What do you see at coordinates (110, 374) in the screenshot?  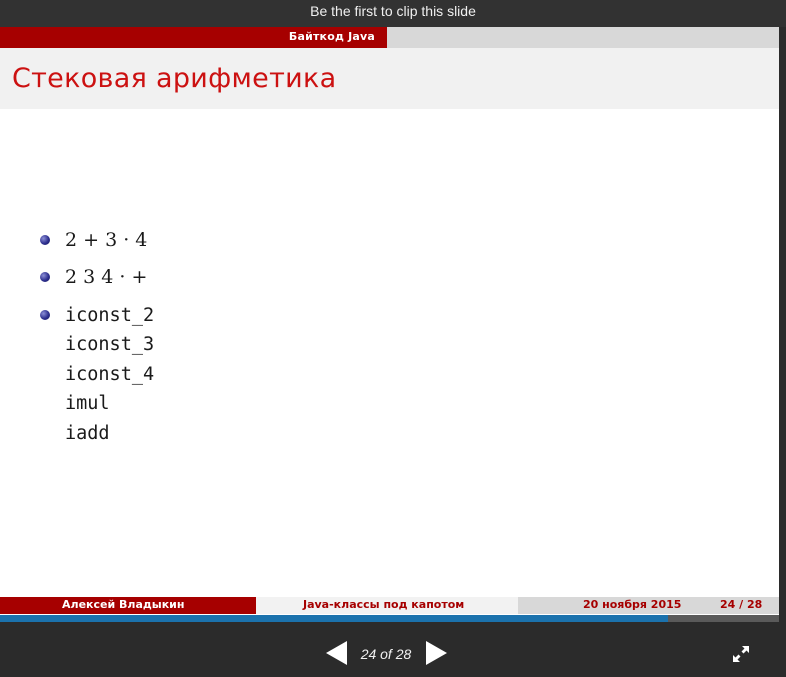 I see `code-line: iconst_4` at bounding box center [110, 374].